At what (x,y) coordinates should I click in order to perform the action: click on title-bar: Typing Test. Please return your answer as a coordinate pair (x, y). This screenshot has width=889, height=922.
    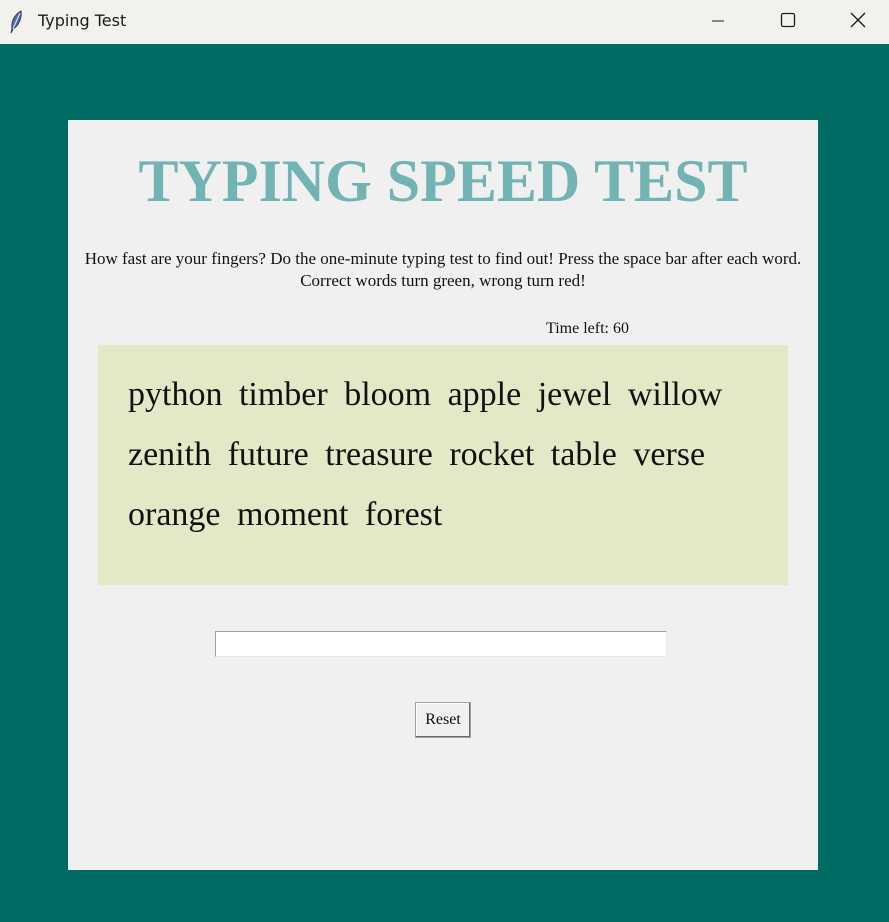
    Looking at the image, I should click on (444, 22).